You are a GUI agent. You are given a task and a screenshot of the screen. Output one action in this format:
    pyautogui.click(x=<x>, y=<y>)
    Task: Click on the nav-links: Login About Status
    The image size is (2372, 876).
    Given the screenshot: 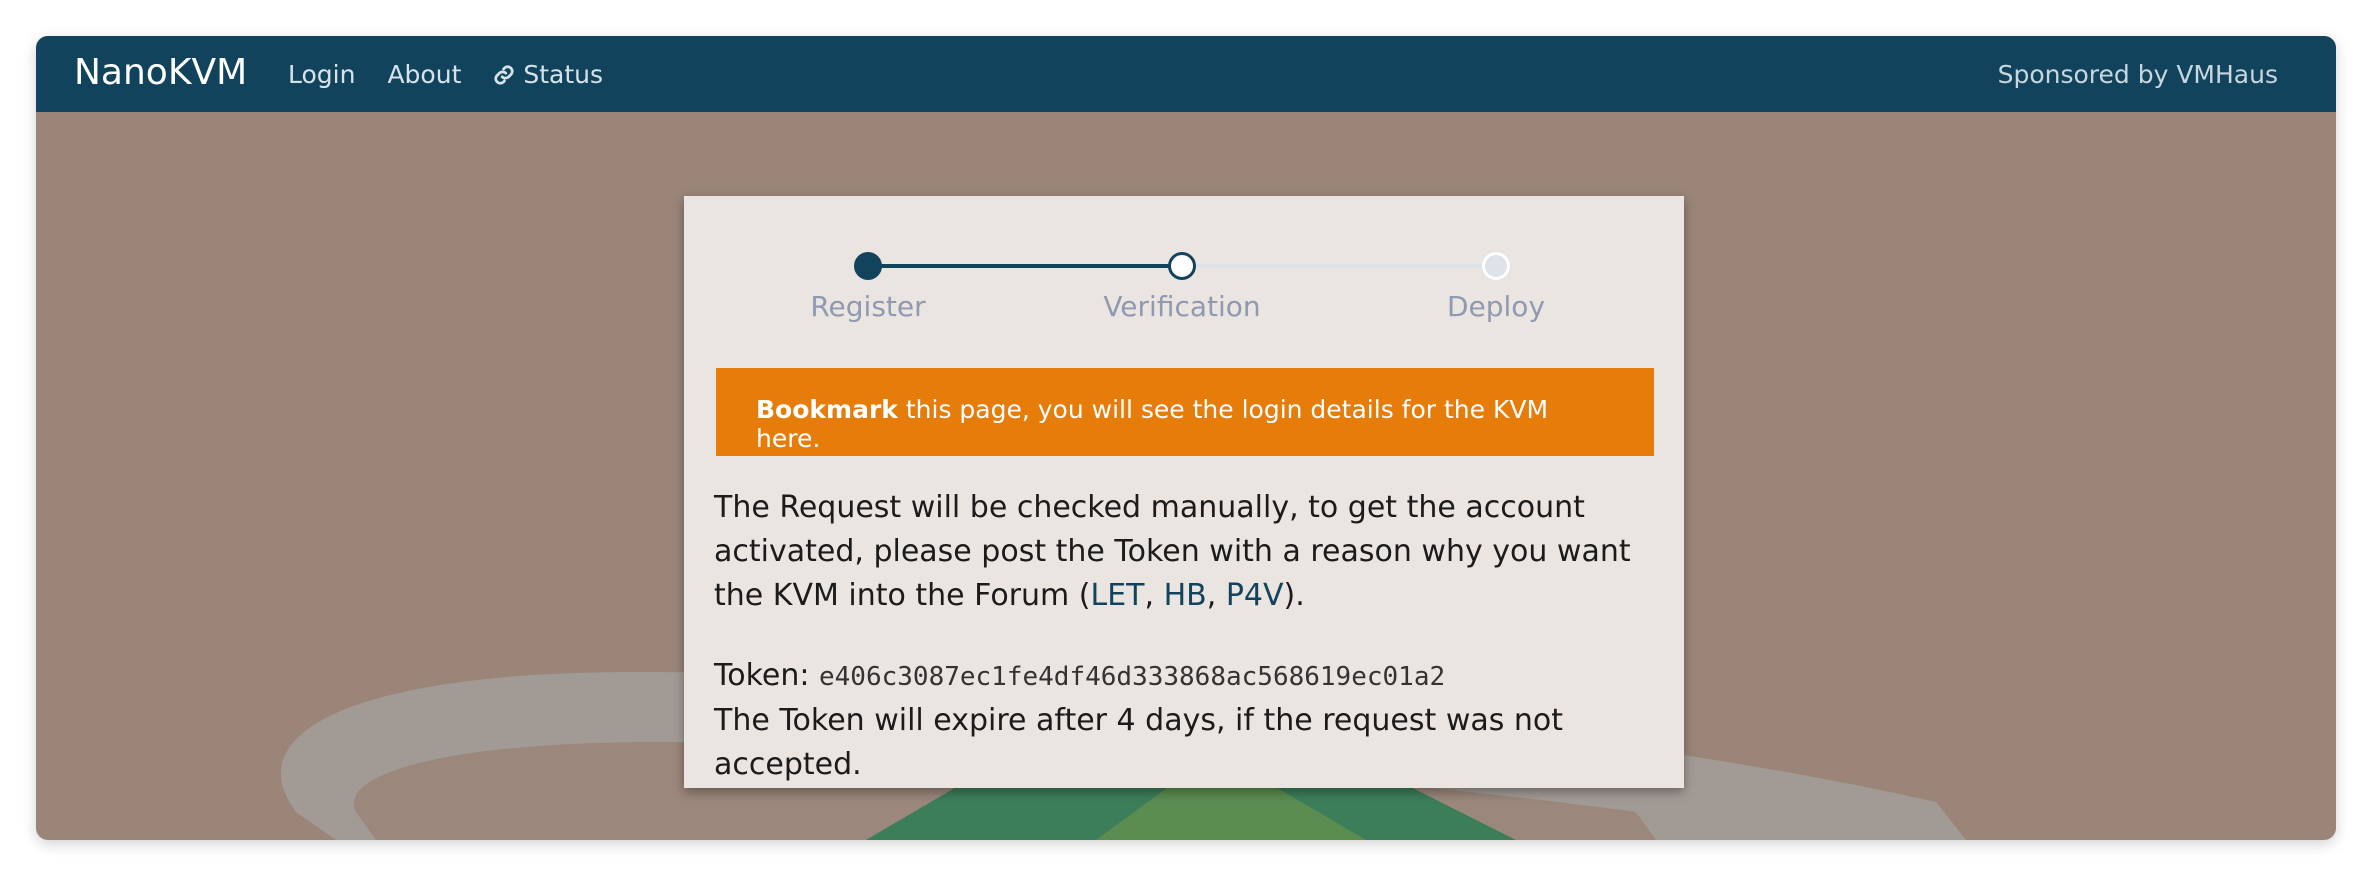 What is the action you would take?
    pyautogui.click(x=445, y=74)
    